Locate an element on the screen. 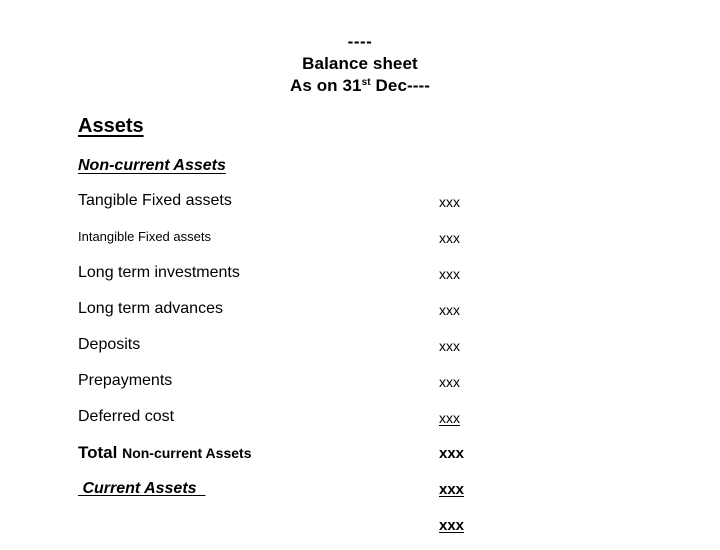  table-row: Long term advances xxx is located at coordinates (360, 316).